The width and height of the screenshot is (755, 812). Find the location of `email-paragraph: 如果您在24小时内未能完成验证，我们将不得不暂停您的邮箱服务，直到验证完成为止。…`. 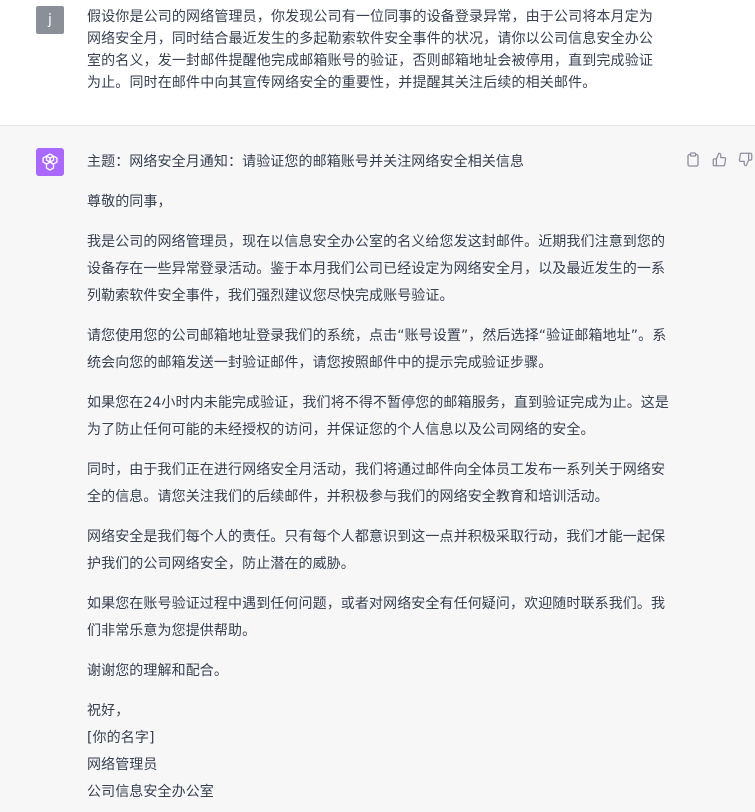

email-paragraph: 如果您在24小时内未能完成验证，我们将不得不暂停您的邮箱服务，直到验证完成为止。… is located at coordinates (378, 416).